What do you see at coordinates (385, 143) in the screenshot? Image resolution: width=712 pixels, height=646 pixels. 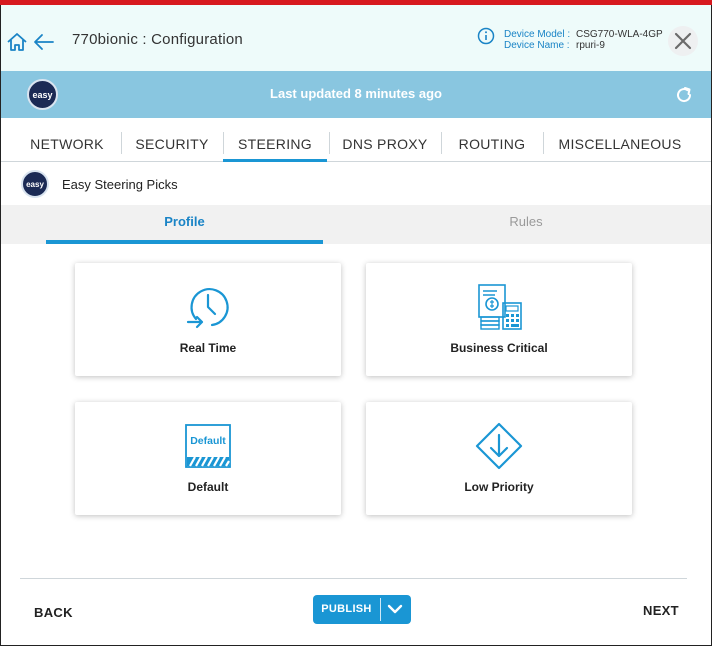 I see `tab-dns-proxy: DNS PROXY` at bounding box center [385, 143].